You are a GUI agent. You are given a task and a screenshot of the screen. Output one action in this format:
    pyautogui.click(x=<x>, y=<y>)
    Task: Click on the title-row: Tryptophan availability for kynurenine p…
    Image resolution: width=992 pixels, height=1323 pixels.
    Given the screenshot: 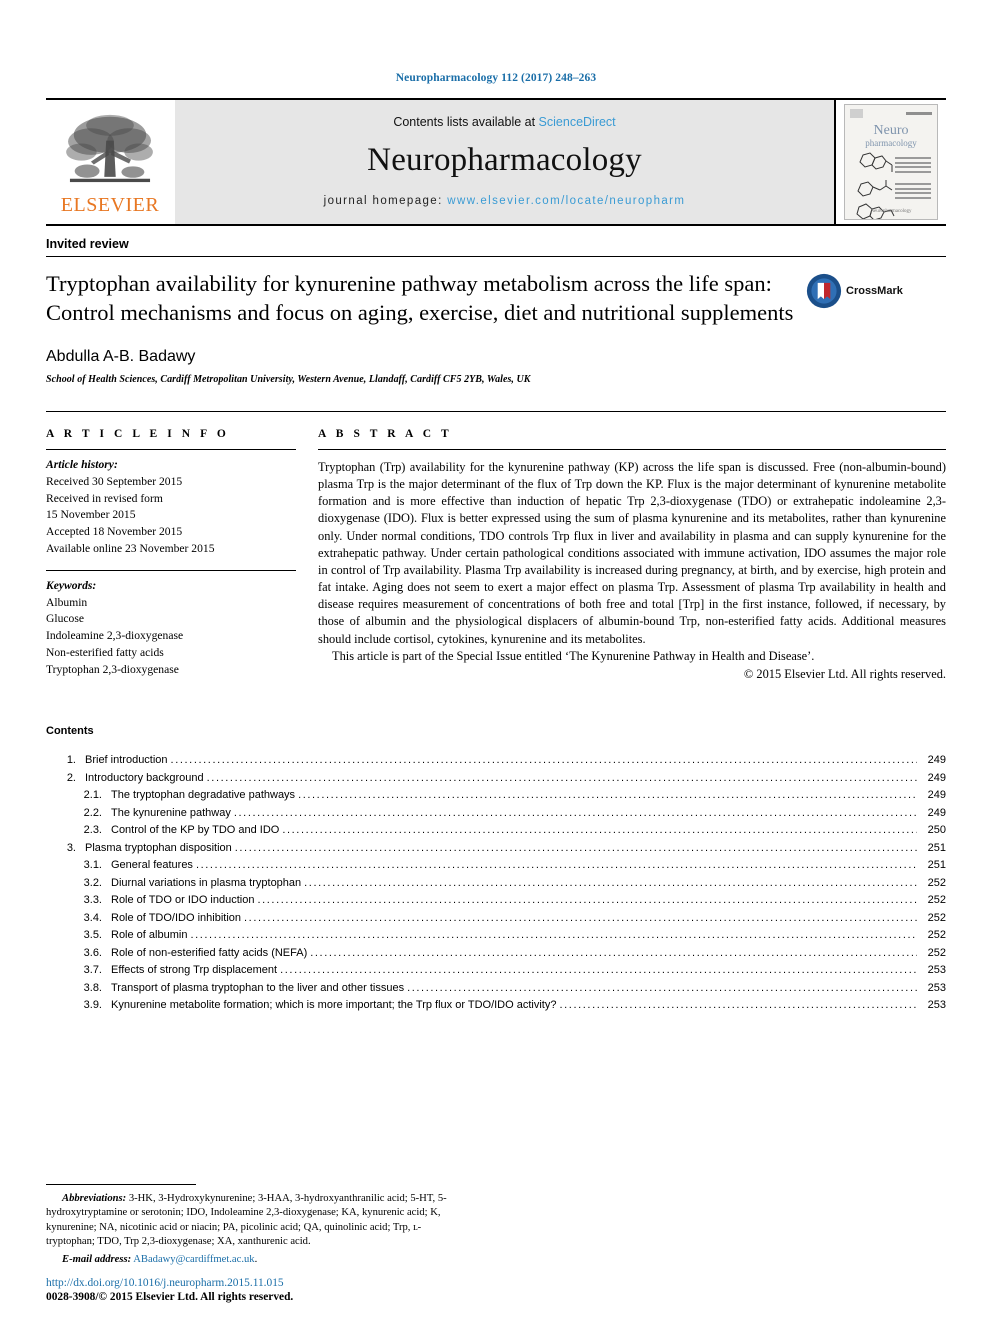 What is the action you would take?
    pyautogui.click(x=496, y=298)
    